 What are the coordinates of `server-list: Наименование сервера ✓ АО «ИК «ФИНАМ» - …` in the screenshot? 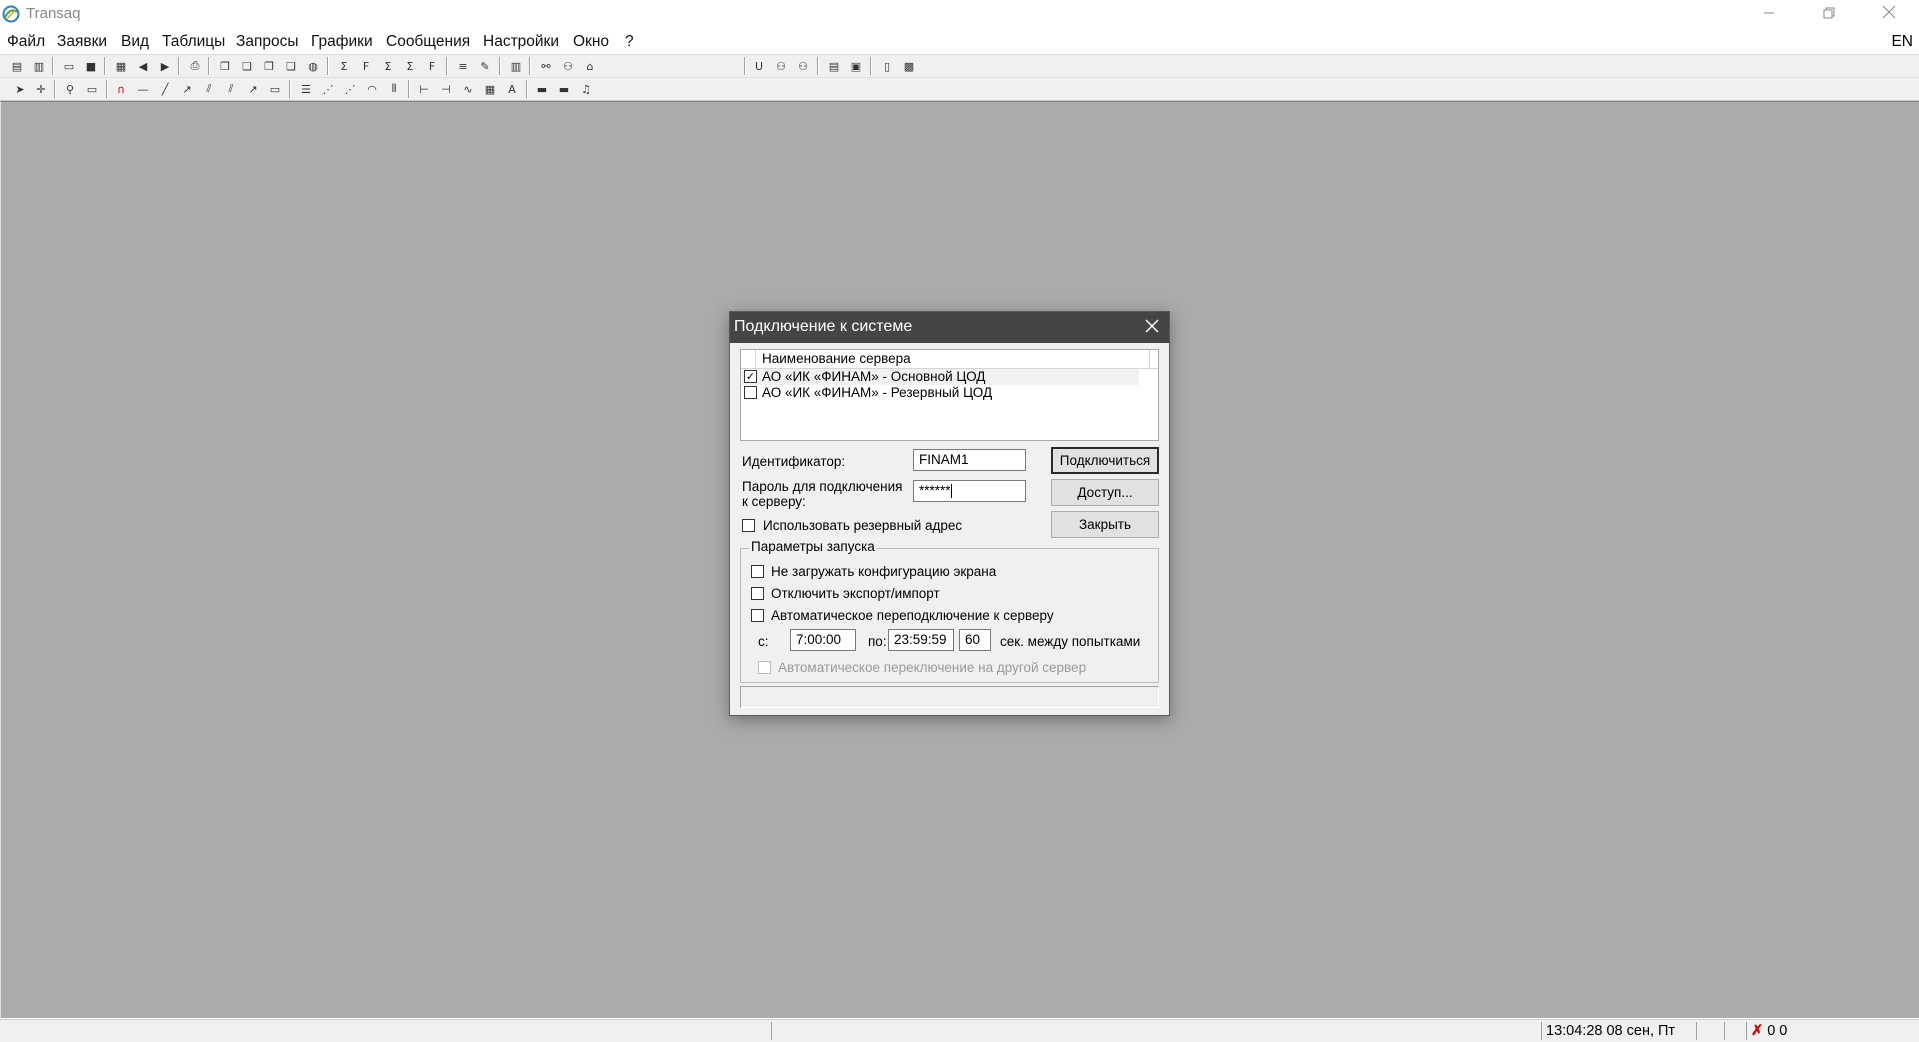 It's located at (949, 395).